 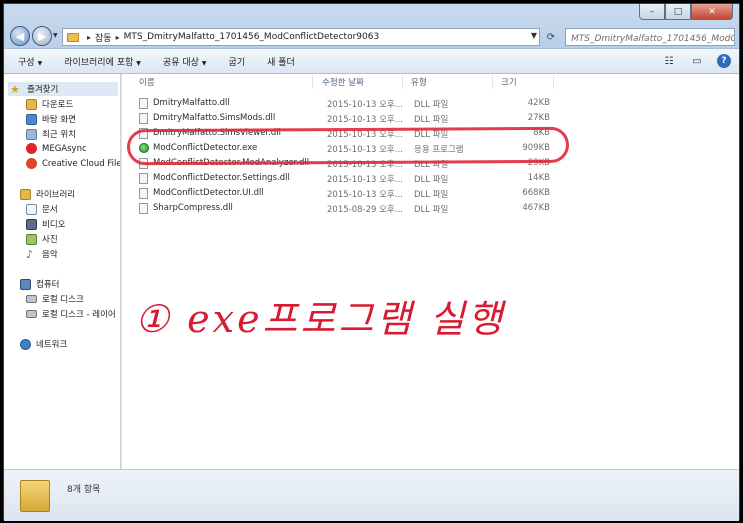 What do you see at coordinates (724, 61) in the screenshot?
I see `help-button: ?` at bounding box center [724, 61].